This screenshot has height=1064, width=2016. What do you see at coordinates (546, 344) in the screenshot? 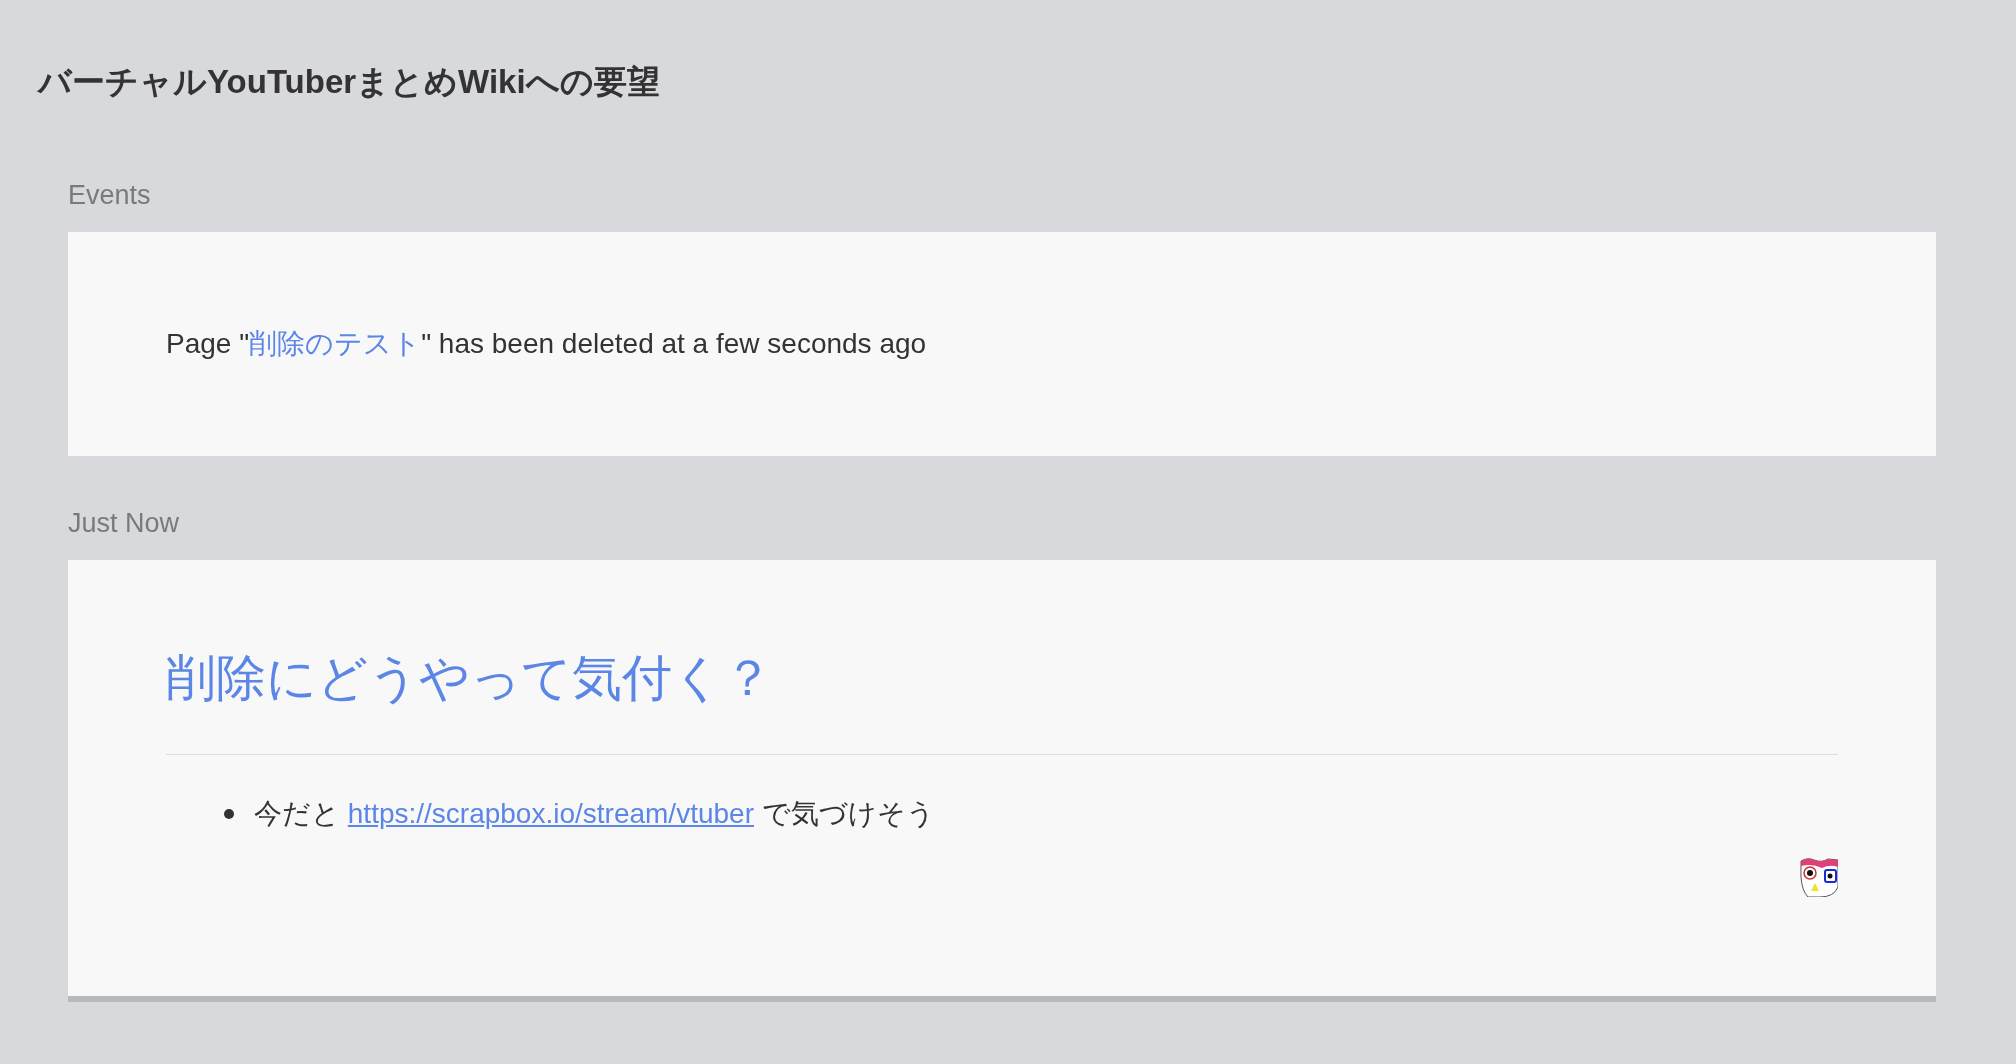
I see `event-message: Page "削除のテスト" has been deleted at a few seconds ago` at bounding box center [546, 344].